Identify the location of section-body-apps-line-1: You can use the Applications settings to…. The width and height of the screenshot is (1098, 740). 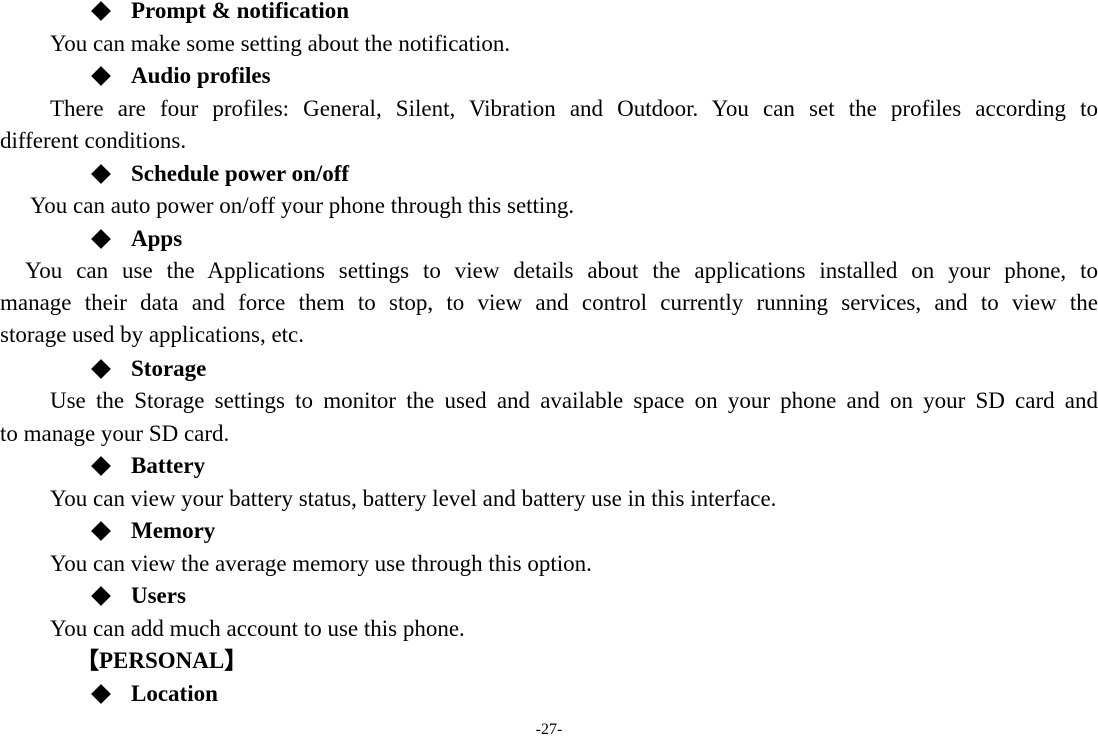
(561, 270).